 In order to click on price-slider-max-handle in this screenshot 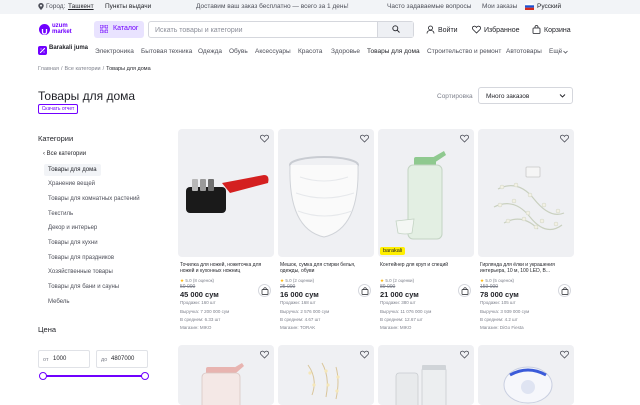, I will do `click(145, 376)`.